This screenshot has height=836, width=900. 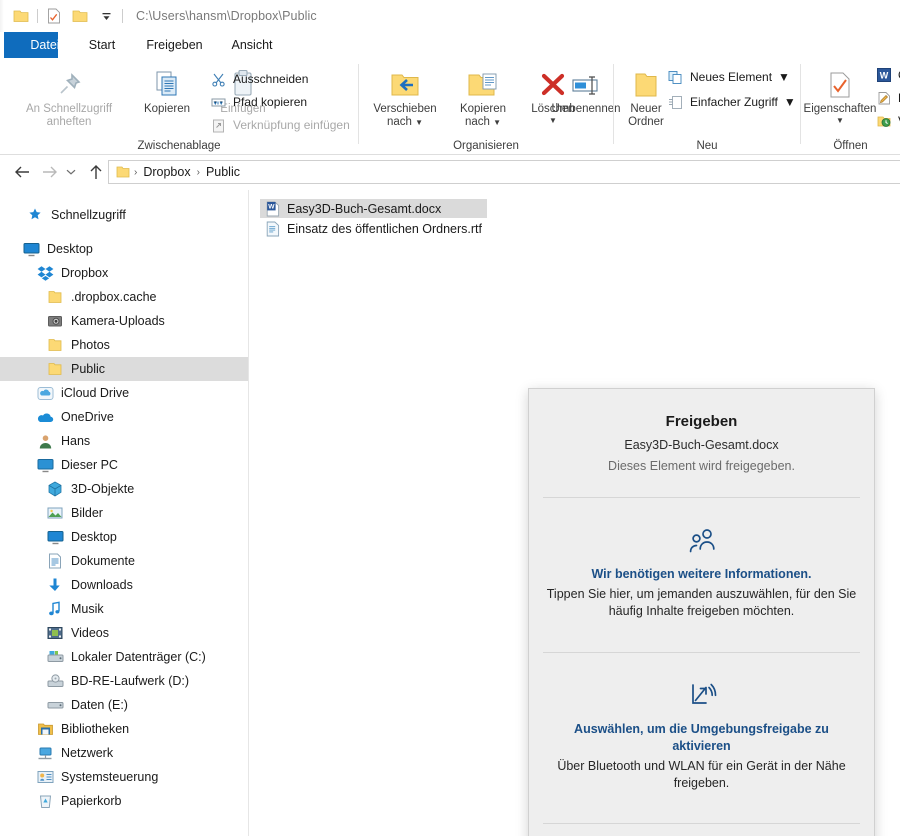 What do you see at coordinates (50, 172) in the screenshot?
I see `forward-button` at bounding box center [50, 172].